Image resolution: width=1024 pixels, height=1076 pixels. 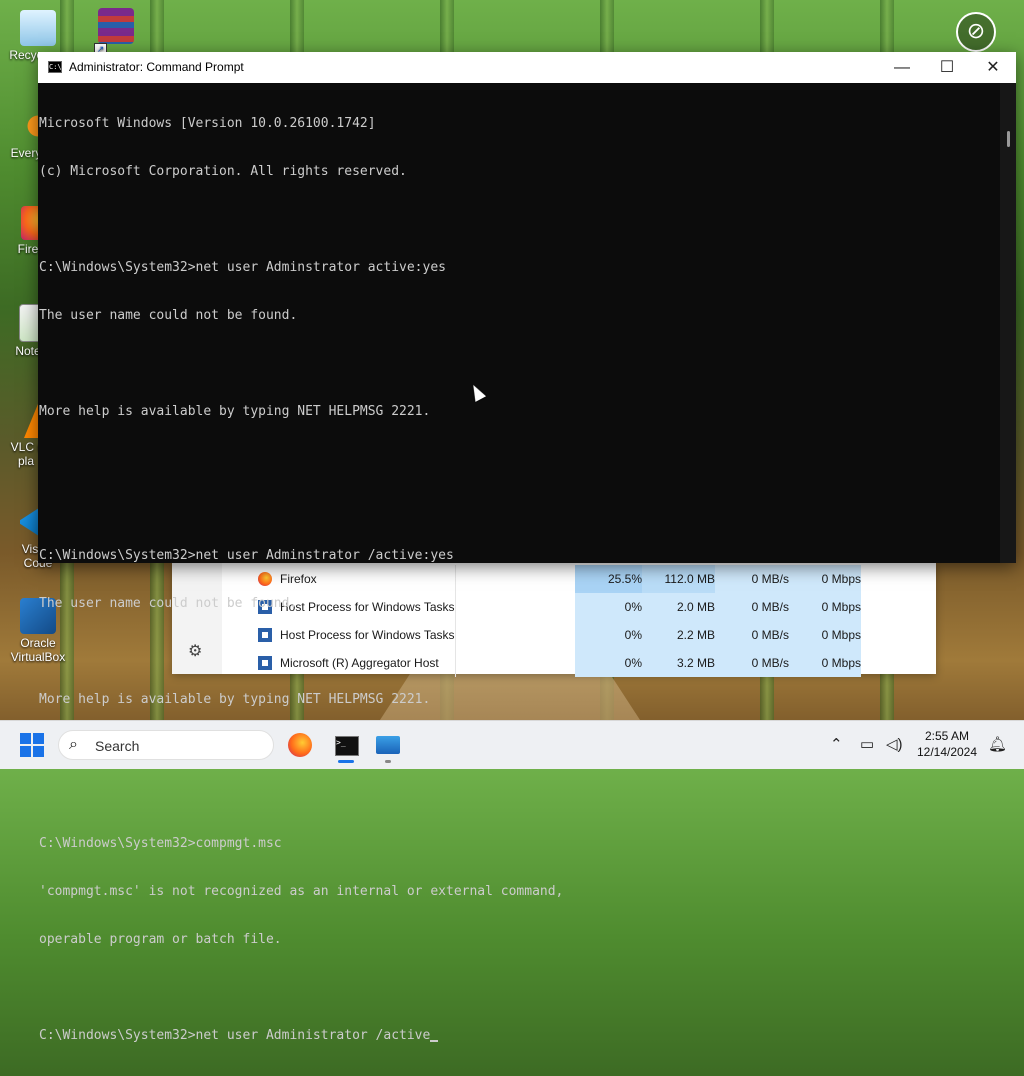 I want to click on scrollbar-thumb, so click(x=1008, y=139).